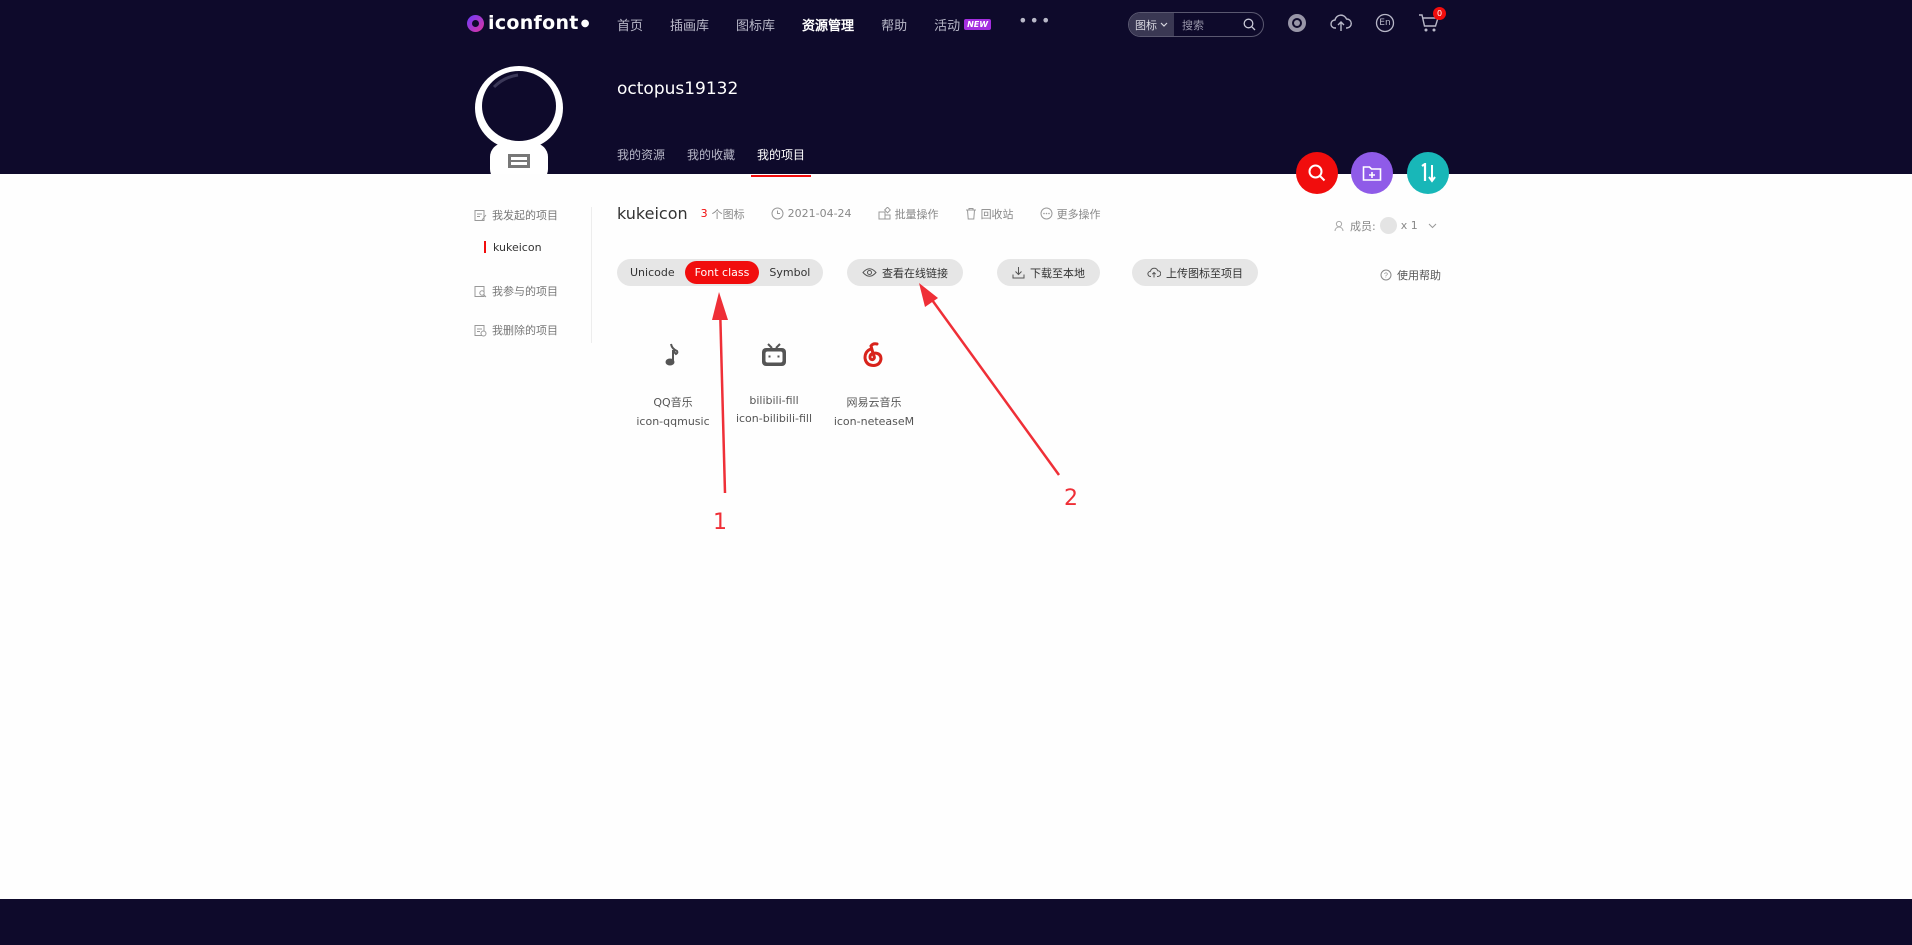 This screenshot has height=945, width=1912. I want to click on member-icon, so click(1339, 225).